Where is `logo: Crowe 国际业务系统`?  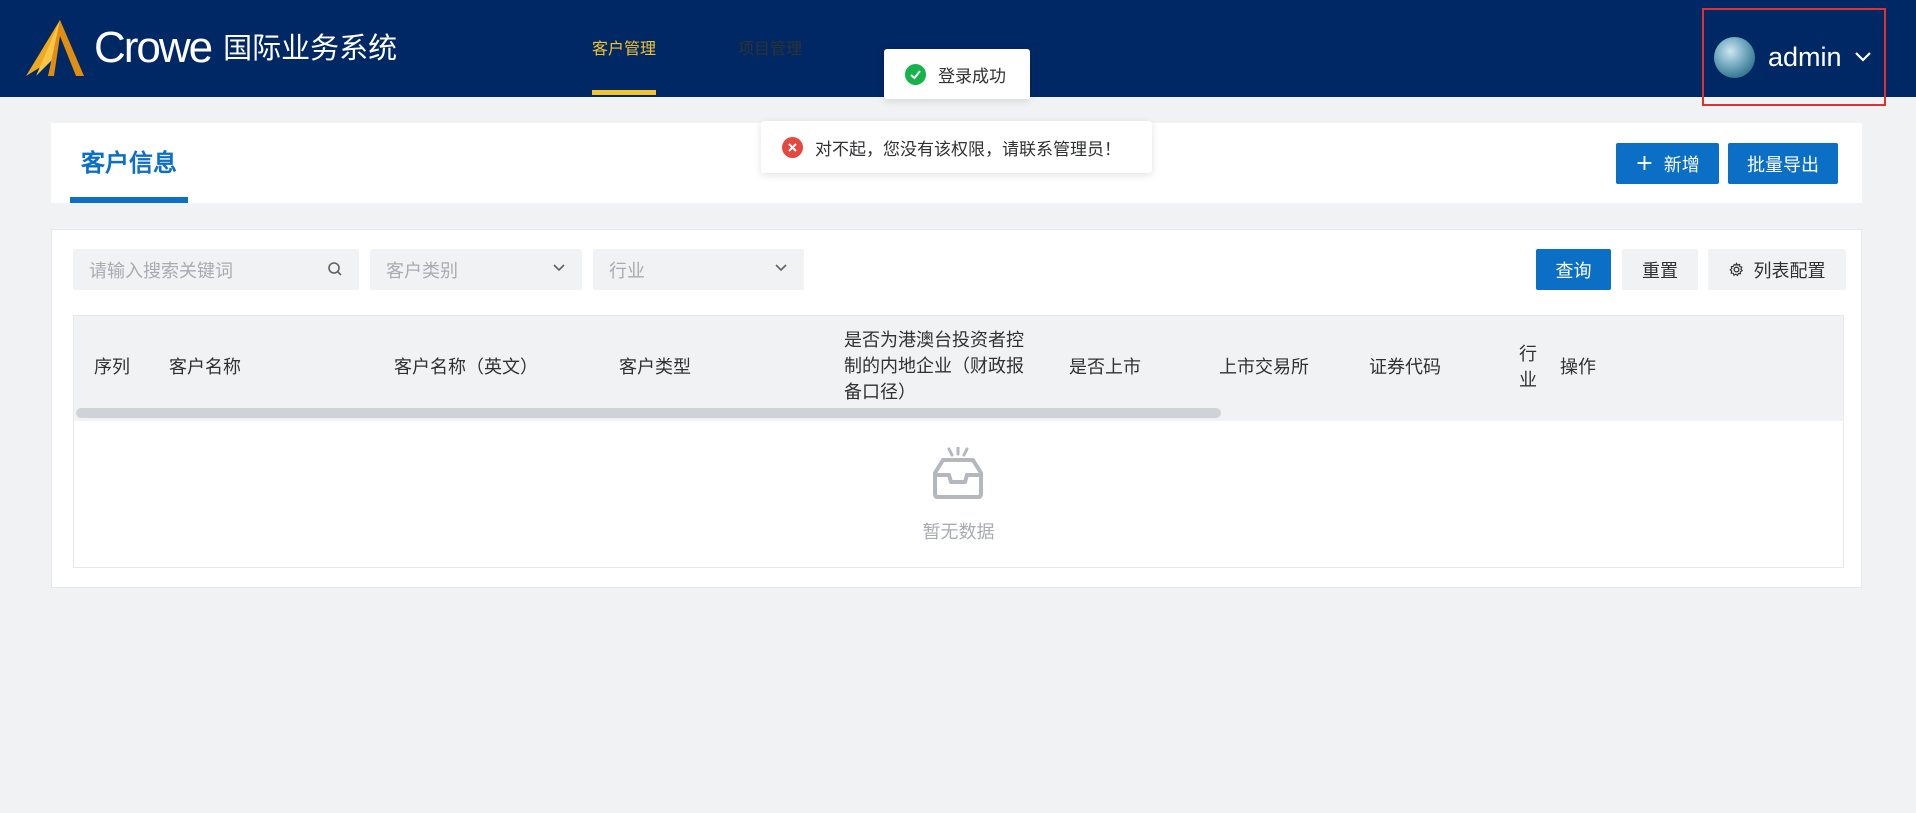 logo: Crowe 国际业务系统 is located at coordinates (211, 48).